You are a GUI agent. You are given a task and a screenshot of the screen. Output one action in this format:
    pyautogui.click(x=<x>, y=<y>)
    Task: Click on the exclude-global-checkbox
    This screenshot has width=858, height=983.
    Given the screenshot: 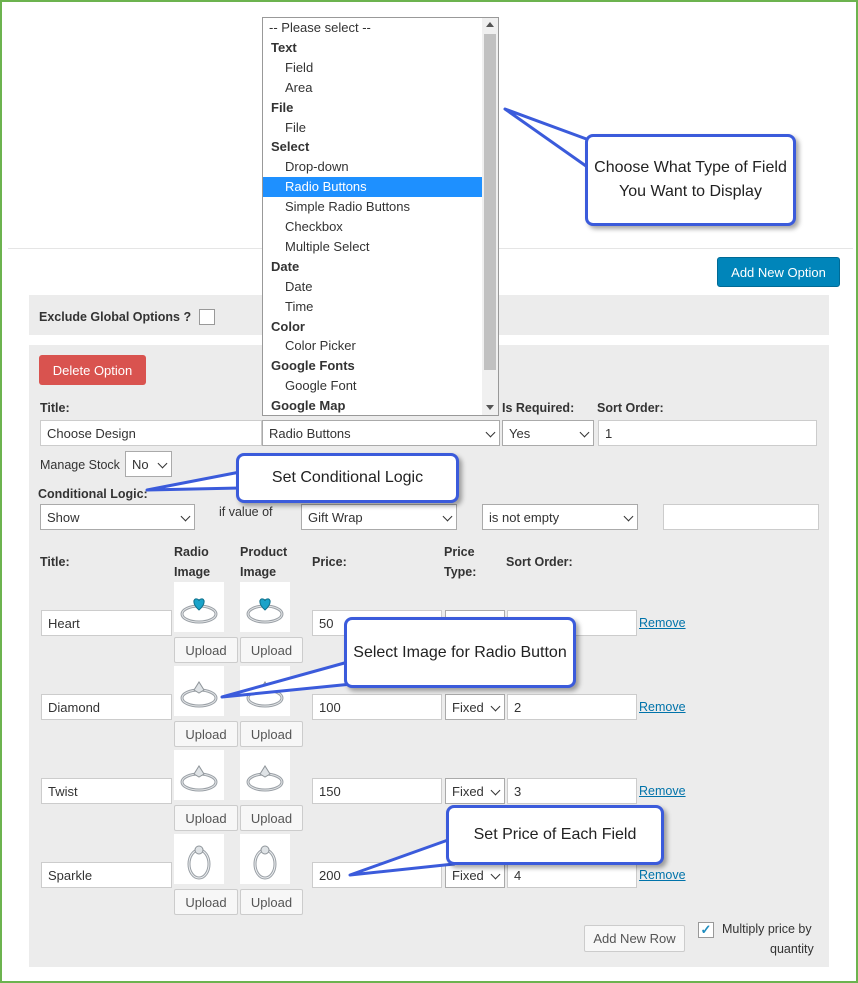 What is the action you would take?
    pyautogui.click(x=207, y=317)
    